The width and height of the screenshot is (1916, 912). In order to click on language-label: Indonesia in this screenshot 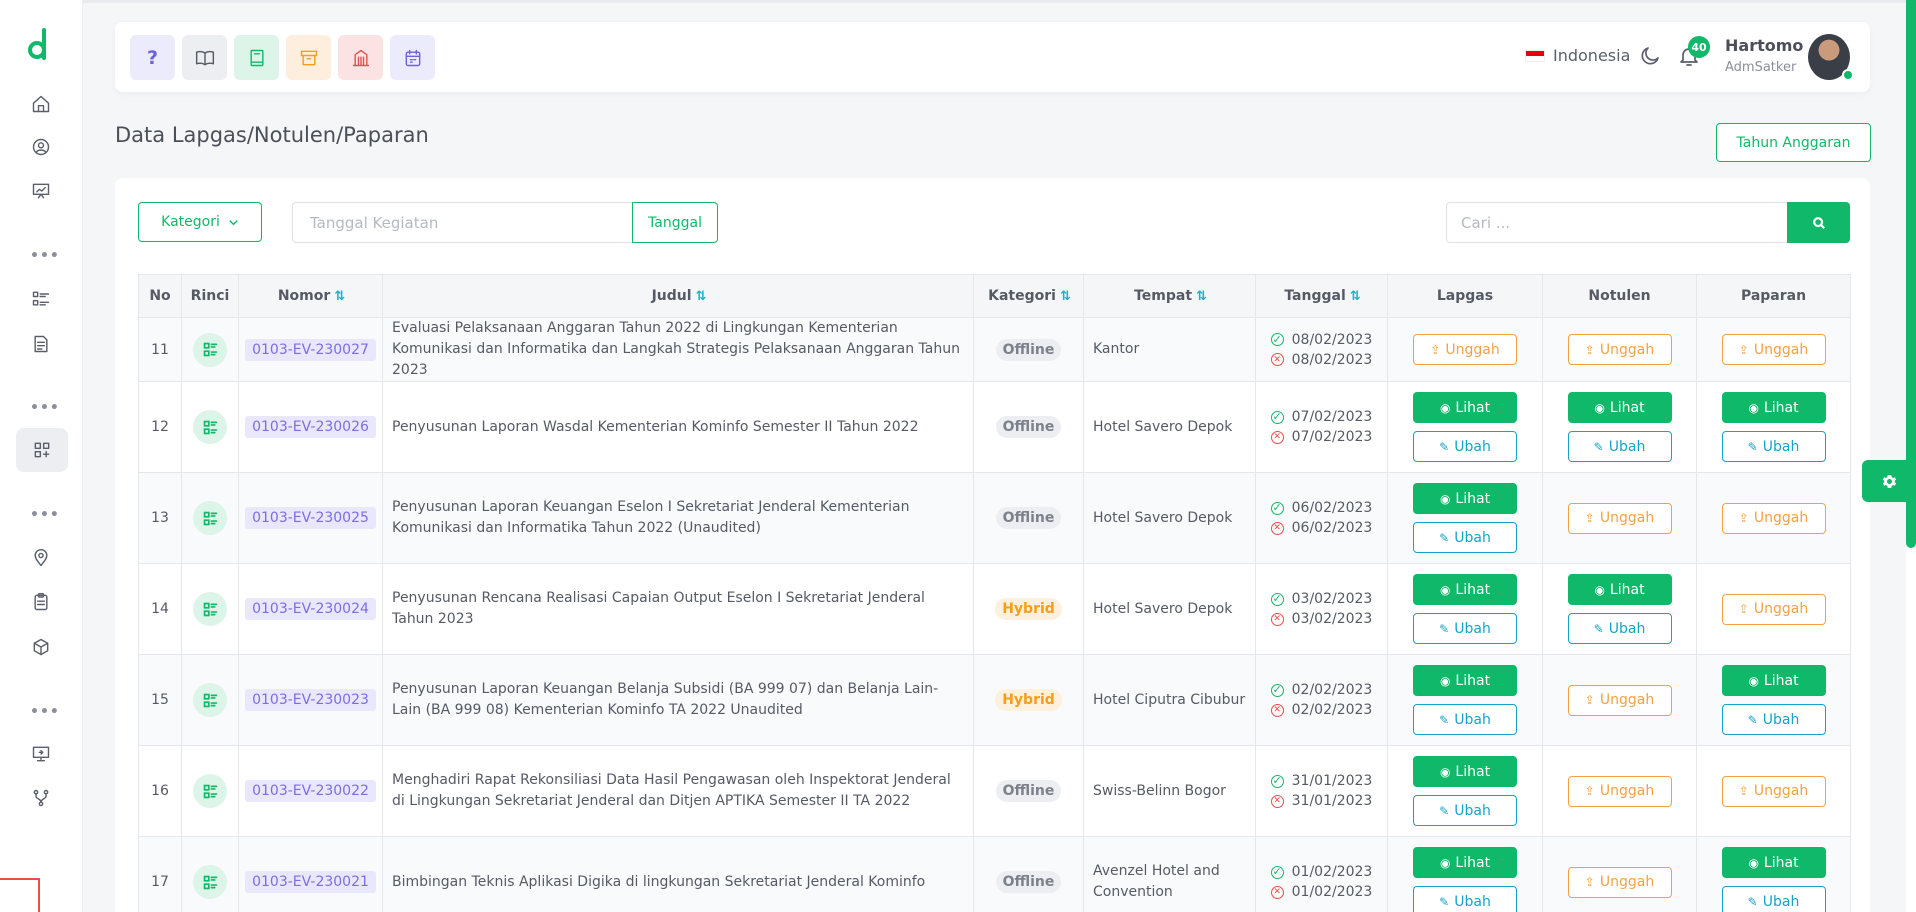, I will do `click(1592, 55)`.